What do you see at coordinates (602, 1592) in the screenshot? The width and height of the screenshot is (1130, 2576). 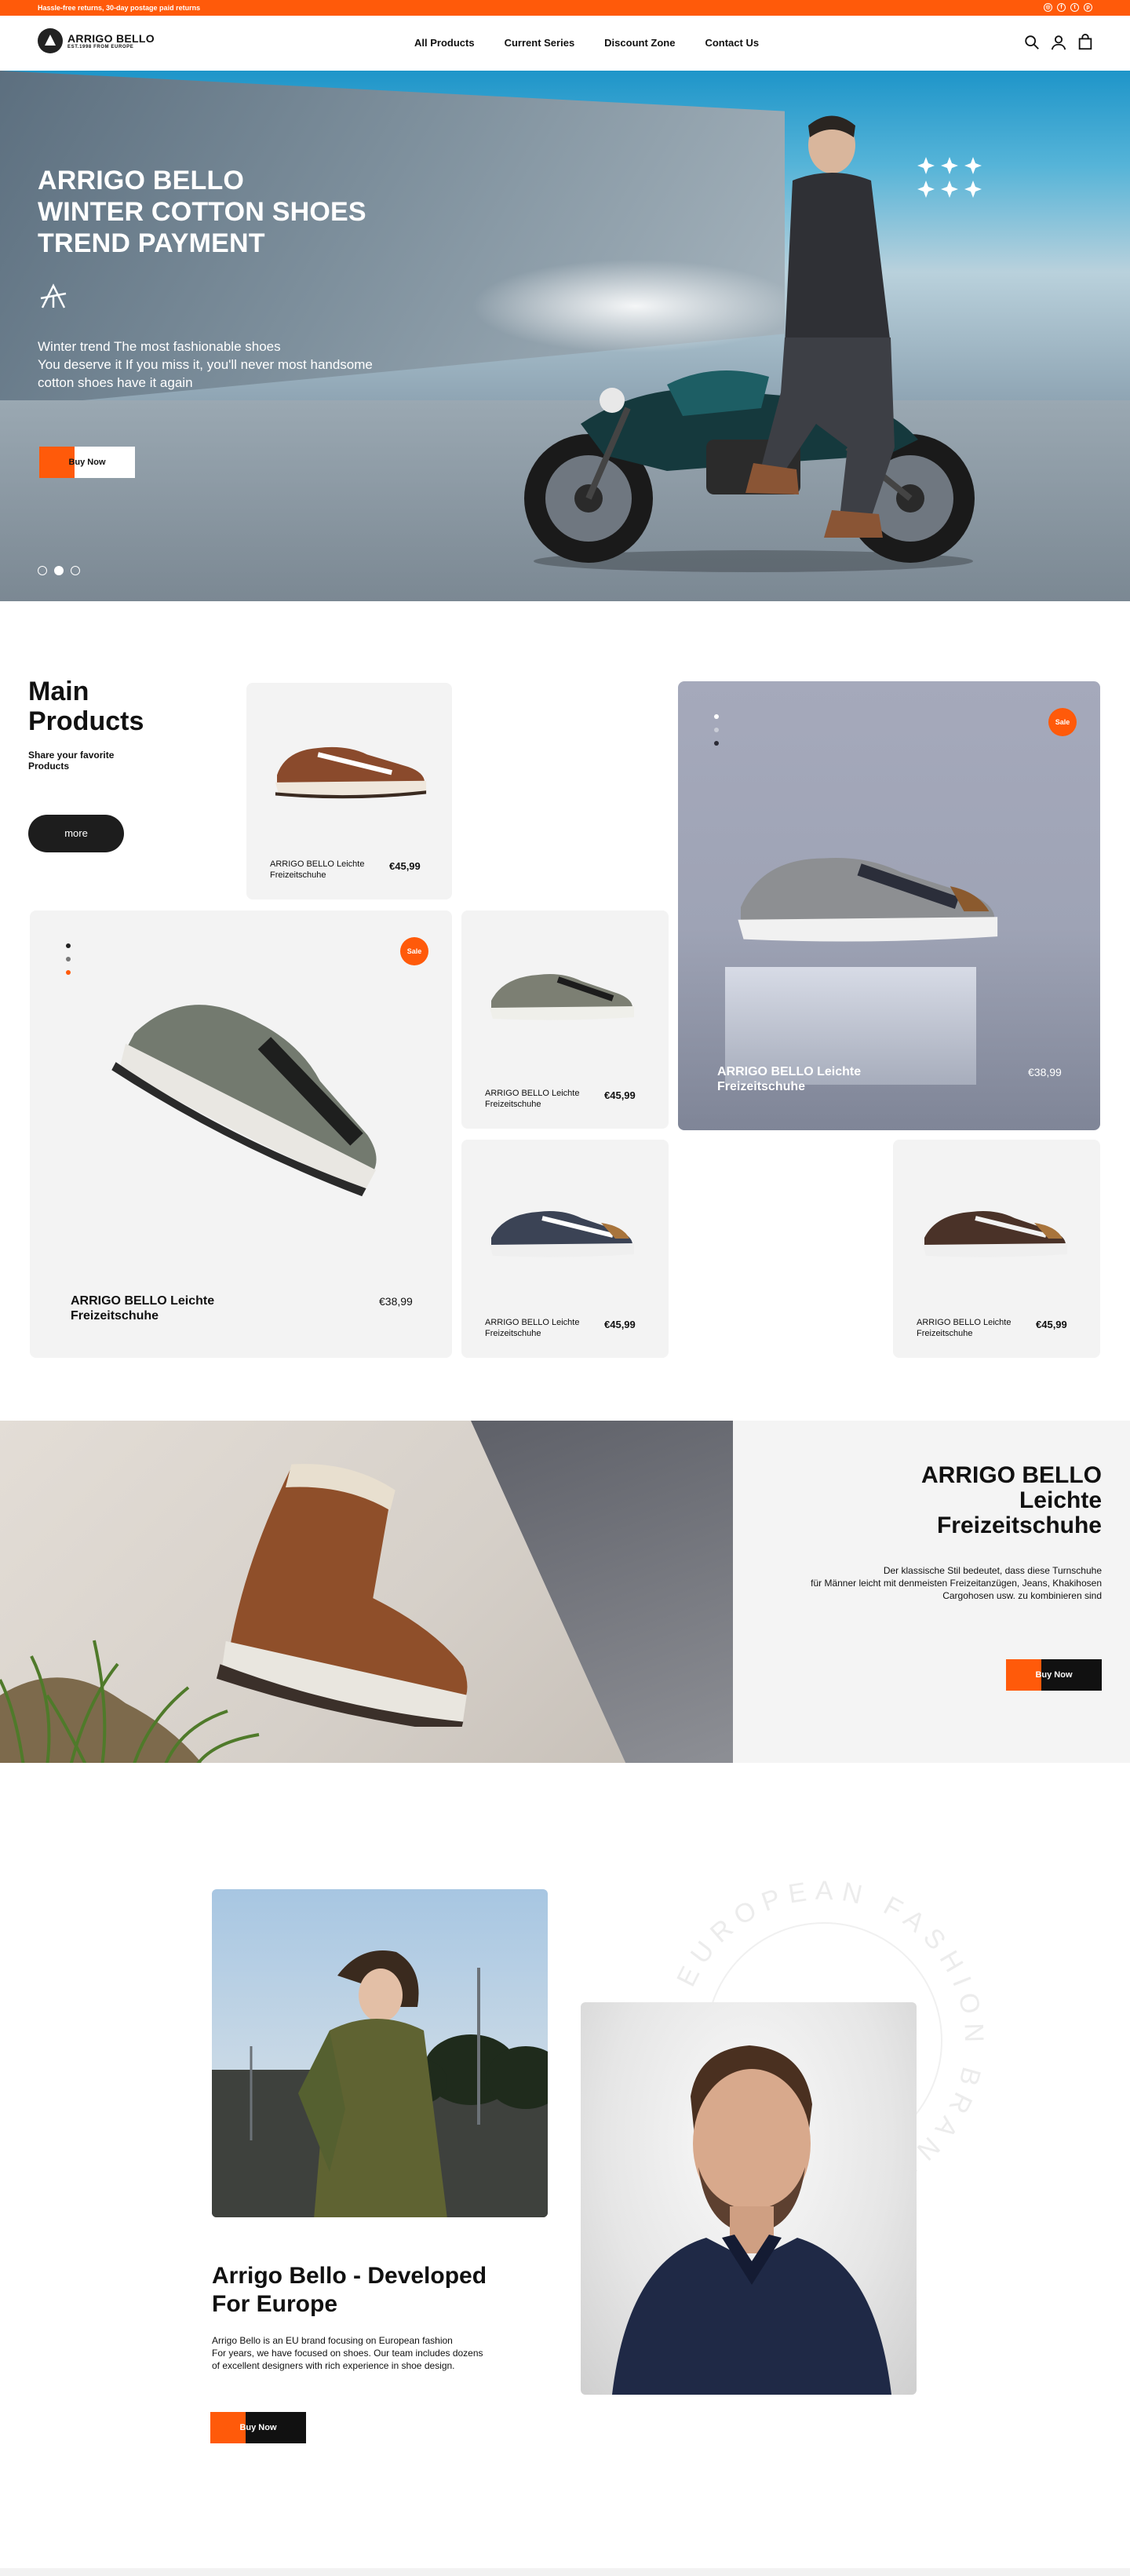 I see `promo-shadow` at bounding box center [602, 1592].